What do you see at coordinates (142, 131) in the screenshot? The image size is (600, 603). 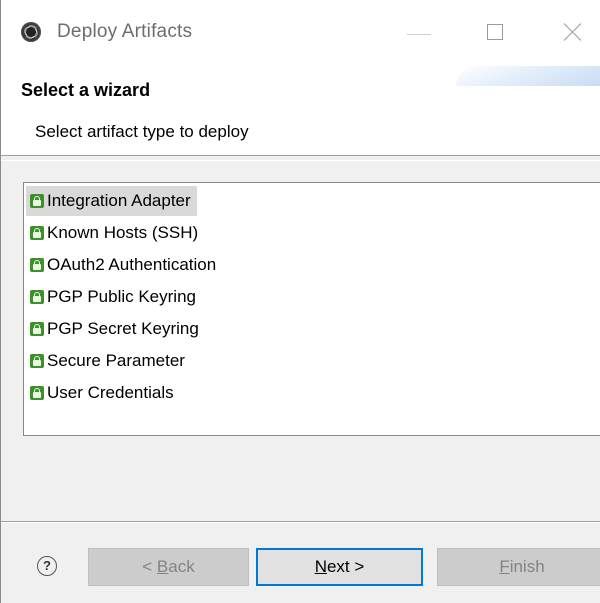 I see `wizard-description: Select artifact type to deploy` at bounding box center [142, 131].